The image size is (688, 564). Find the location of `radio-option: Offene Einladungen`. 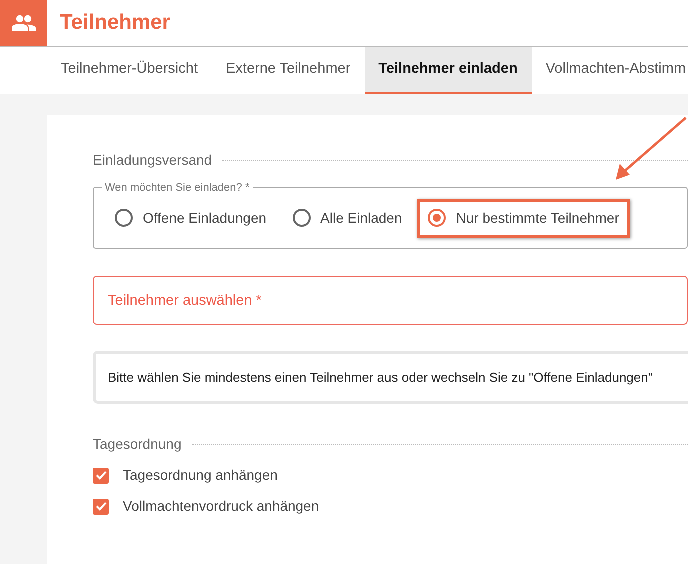

radio-option: Offene Einladungen is located at coordinates (191, 218).